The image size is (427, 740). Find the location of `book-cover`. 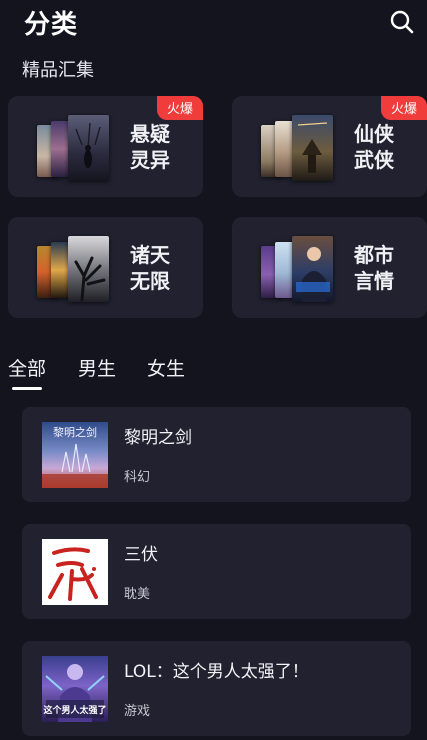

book-cover is located at coordinates (75, 572).